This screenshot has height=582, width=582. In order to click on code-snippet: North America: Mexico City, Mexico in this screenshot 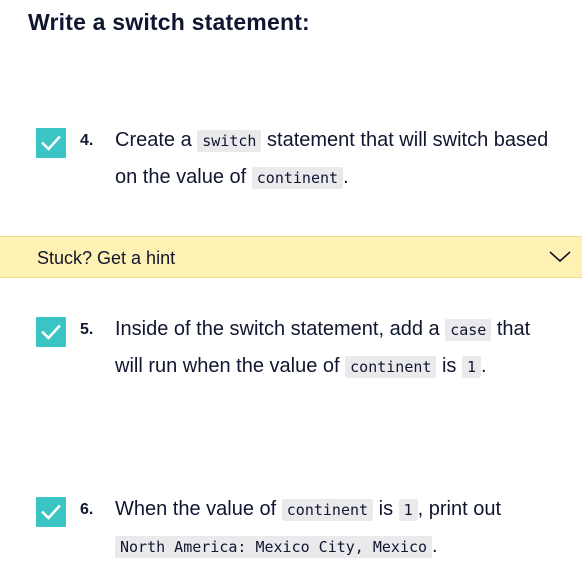, I will do `click(274, 547)`.